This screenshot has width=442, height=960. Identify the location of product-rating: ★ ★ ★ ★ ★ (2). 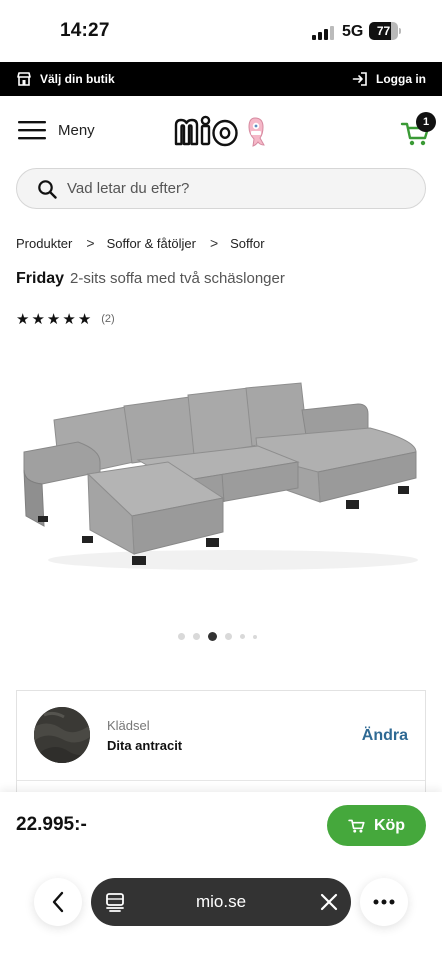
(65, 319).